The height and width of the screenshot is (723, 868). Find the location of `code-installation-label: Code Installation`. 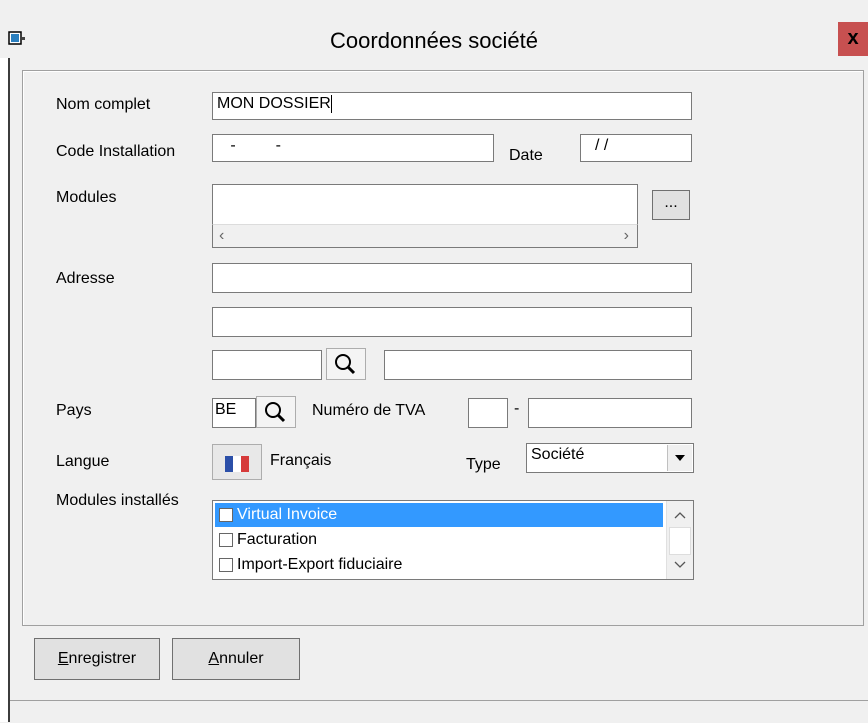

code-installation-label: Code Installation is located at coordinates (116, 151).